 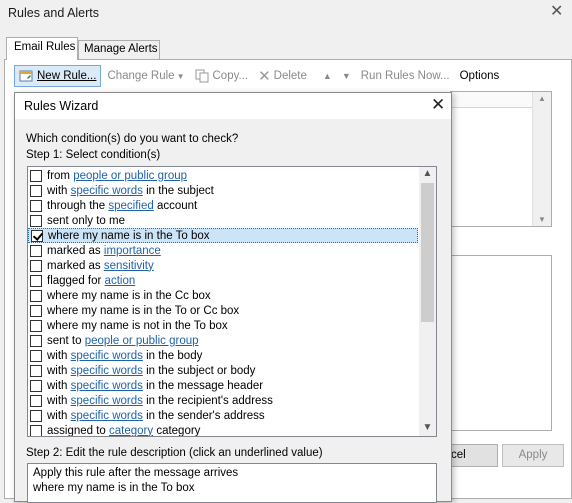 What do you see at coordinates (93, 155) in the screenshot?
I see `step1-label: Step 1: Select condition(s)` at bounding box center [93, 155].